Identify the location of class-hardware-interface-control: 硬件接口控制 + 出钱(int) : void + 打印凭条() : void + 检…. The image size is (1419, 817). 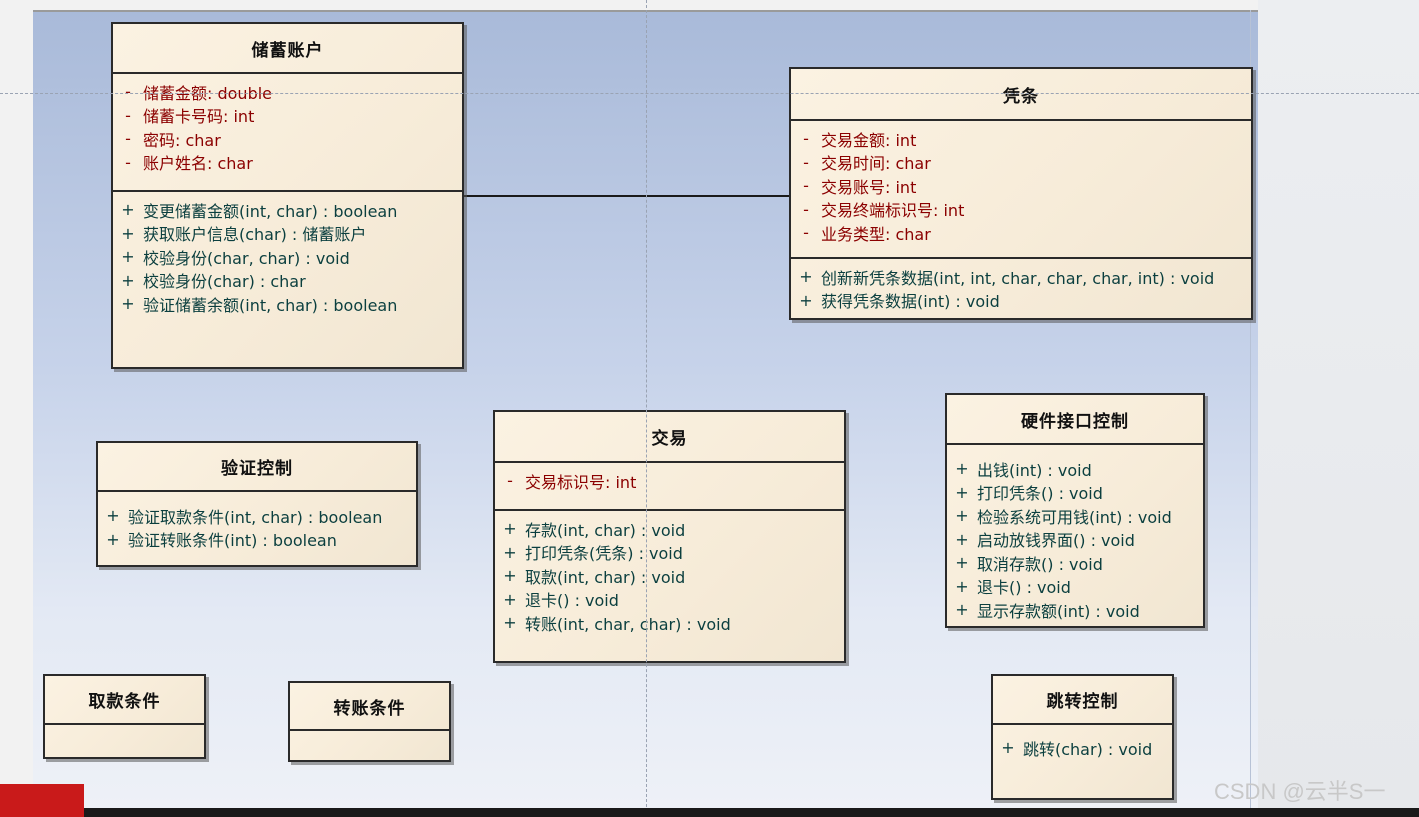
(1075, 510).